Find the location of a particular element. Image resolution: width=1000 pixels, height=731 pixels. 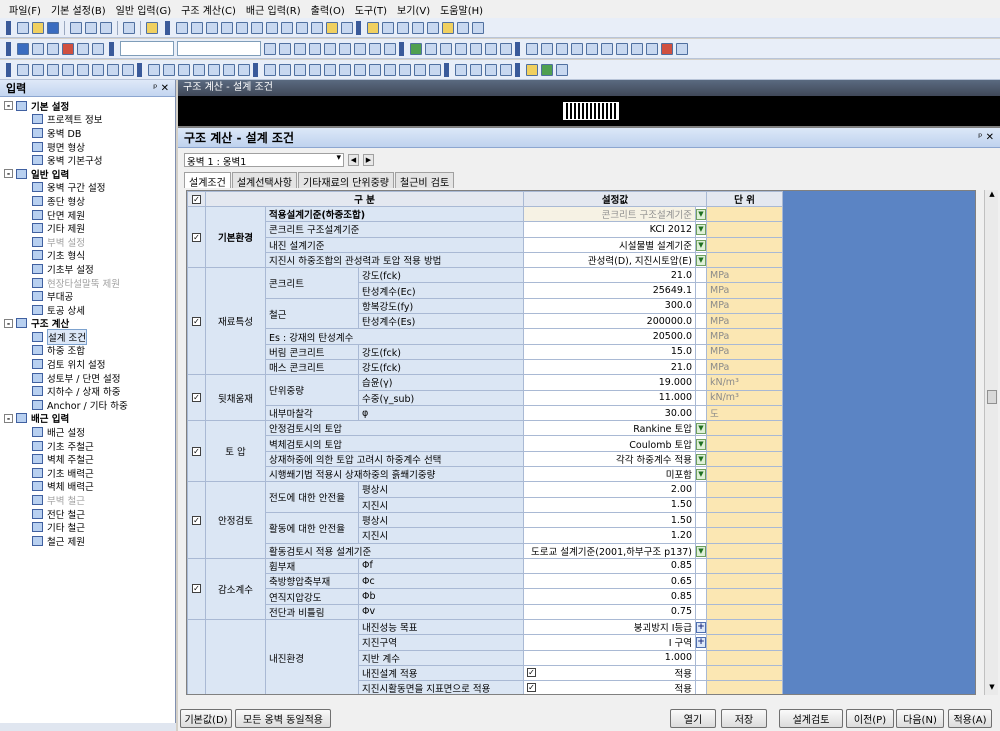

zoom-win-icon is located at coordinates (98, 69).